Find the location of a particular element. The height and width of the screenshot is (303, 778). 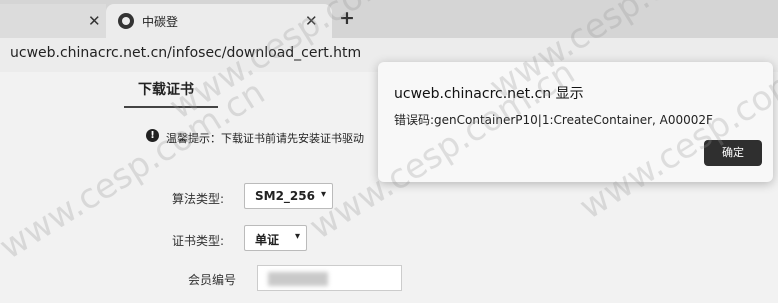

cert-type-value: 单证 is located at coordinates (267, 240).